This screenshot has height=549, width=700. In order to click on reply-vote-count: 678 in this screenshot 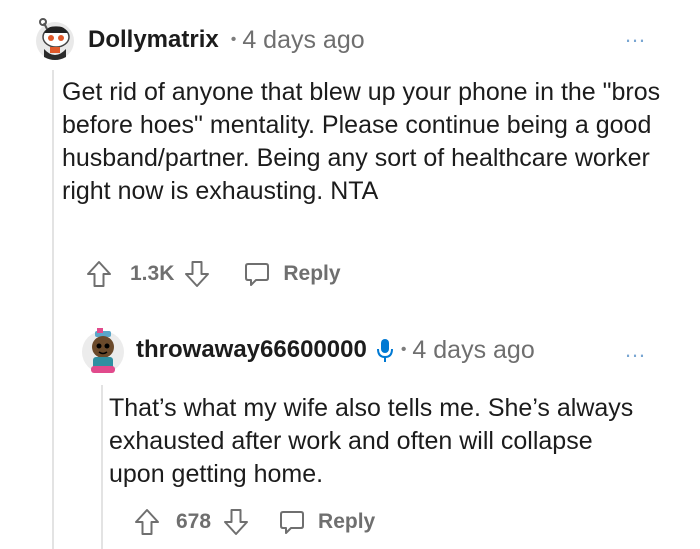, I will do `click(194, 521)`.